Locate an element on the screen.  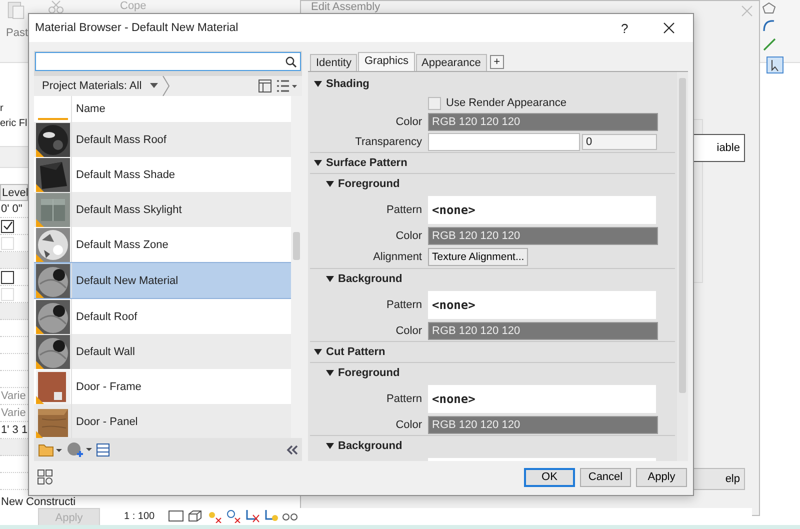
input-field is located at coordinates (504, 142).